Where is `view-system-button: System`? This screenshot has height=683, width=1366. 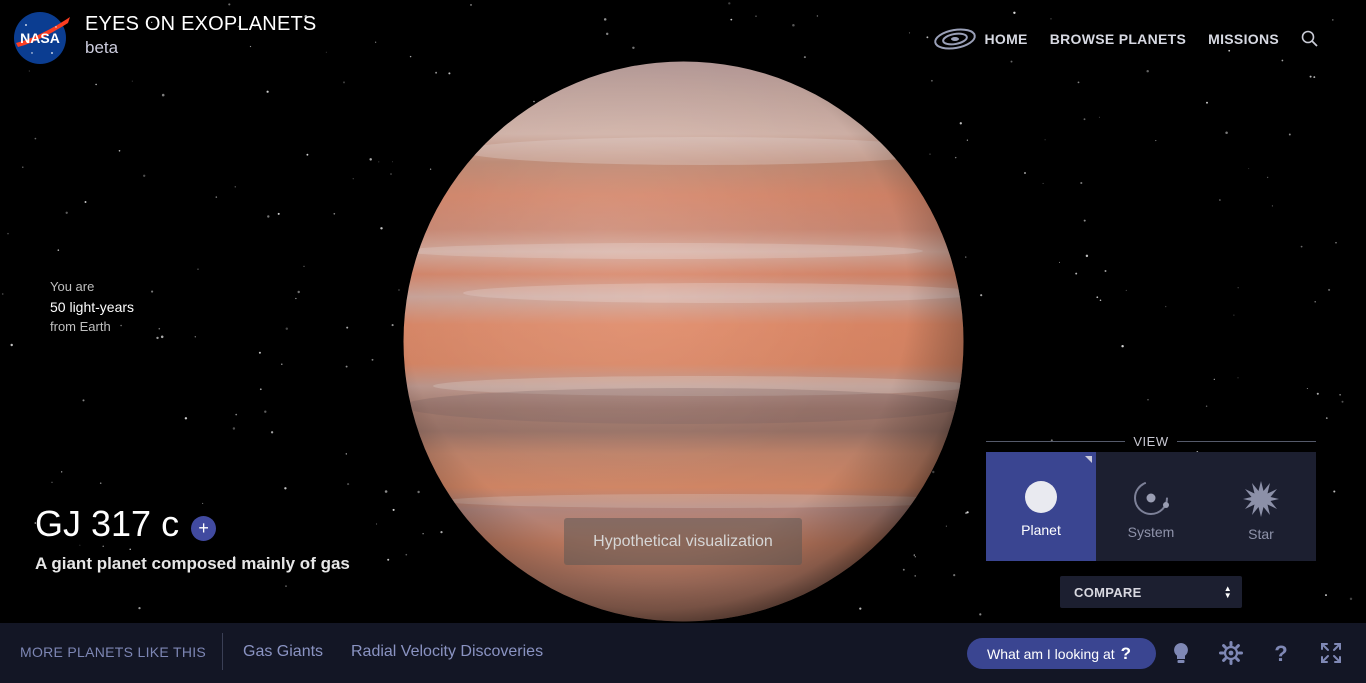 view-system-button: System is located at coordinates (1151, 506).